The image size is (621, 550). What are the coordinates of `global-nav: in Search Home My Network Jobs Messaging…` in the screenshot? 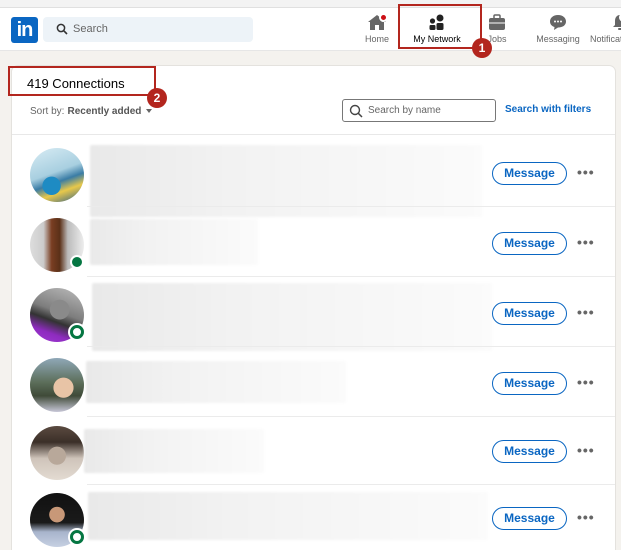 It's located at (310, 29).